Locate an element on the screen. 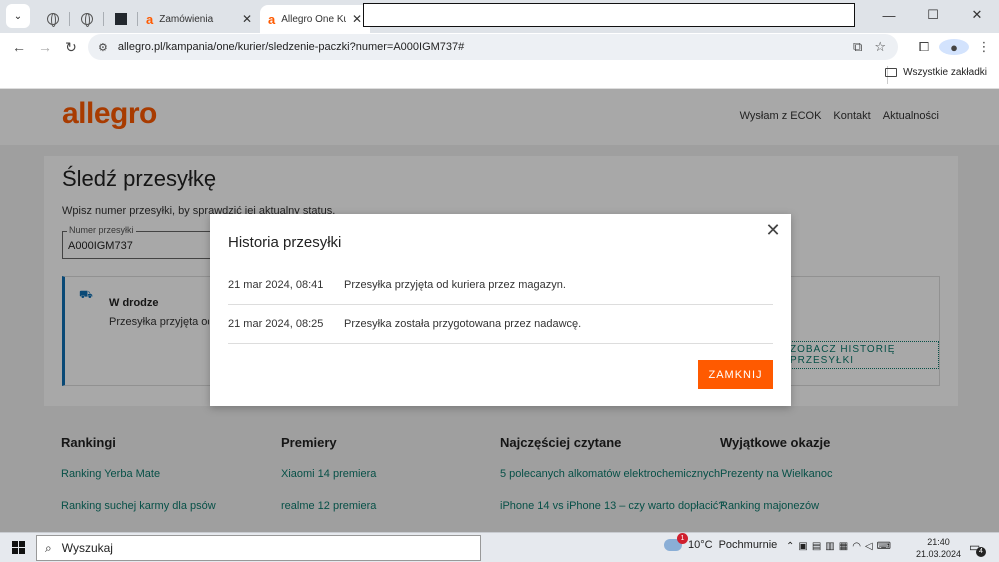 The width and height of the screenshot is (999, 562). tab-allegro-one: a Allegro One Kuri ✕ is located at coordinates (315, 19).